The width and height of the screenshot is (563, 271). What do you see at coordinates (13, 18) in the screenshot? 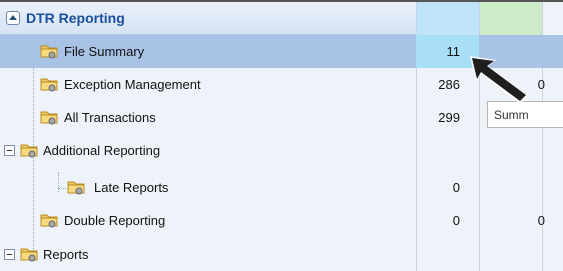
I see `collapse-icon` at bounding box center [13, 18].